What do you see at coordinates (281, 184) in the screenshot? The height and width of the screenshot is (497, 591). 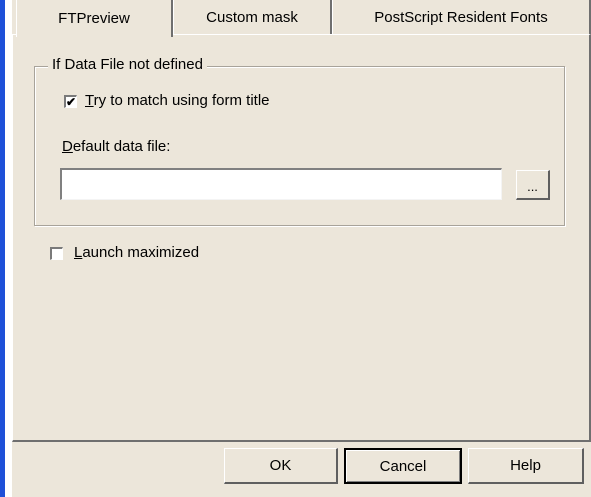 I see `default-data-file-input` at bounding box center [281, 184].